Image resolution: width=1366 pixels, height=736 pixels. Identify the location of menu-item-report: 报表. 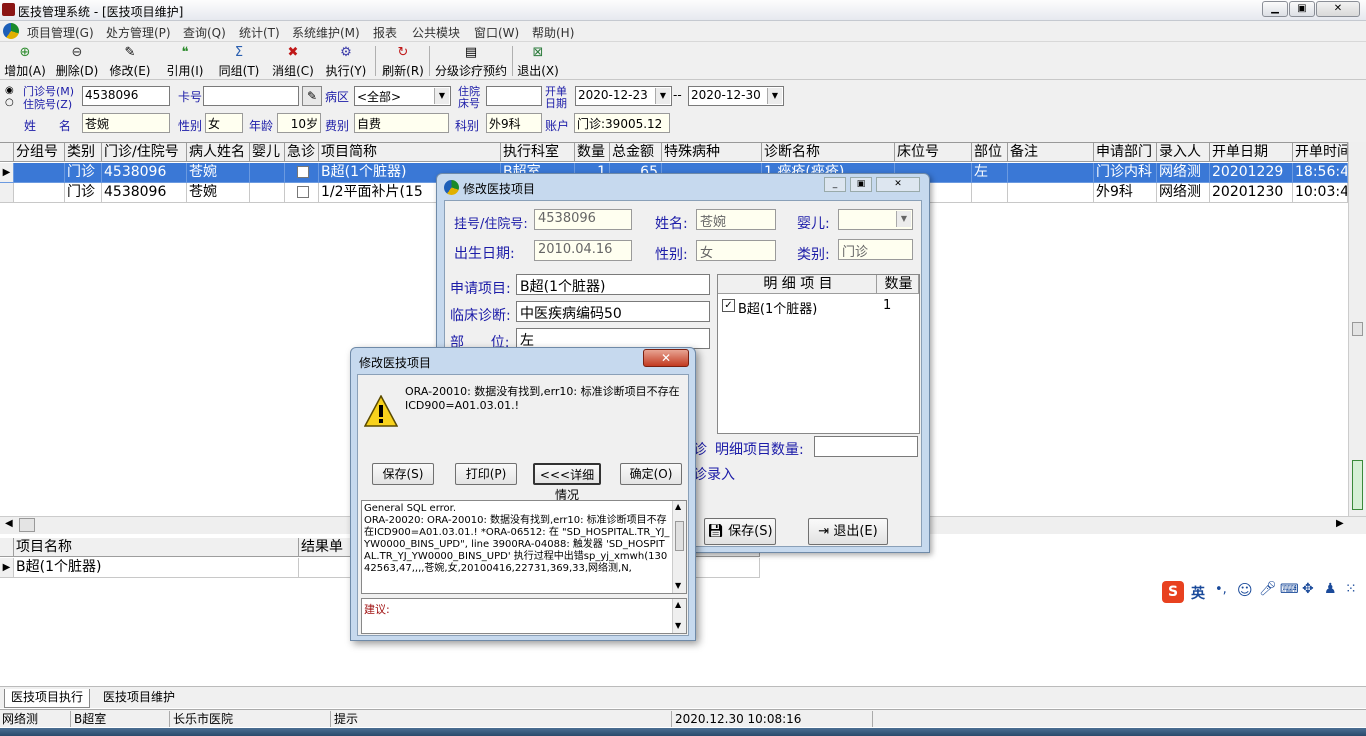
(385, 32).